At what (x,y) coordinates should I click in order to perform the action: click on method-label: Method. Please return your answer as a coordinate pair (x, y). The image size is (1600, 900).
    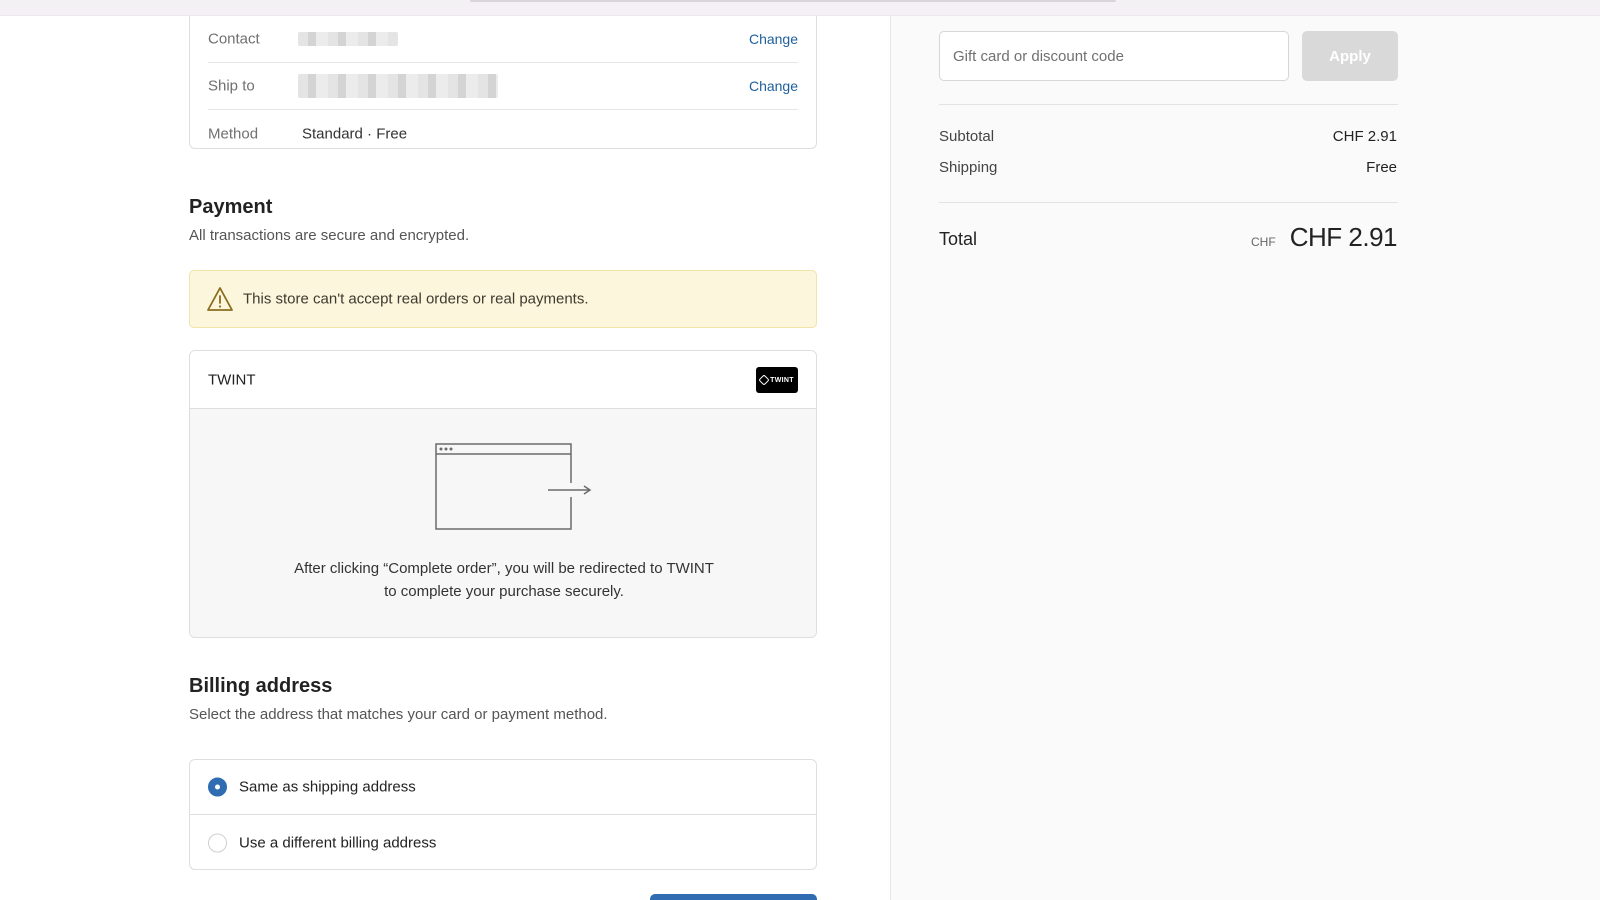
    Looking at the image, I should click on (233, 133).